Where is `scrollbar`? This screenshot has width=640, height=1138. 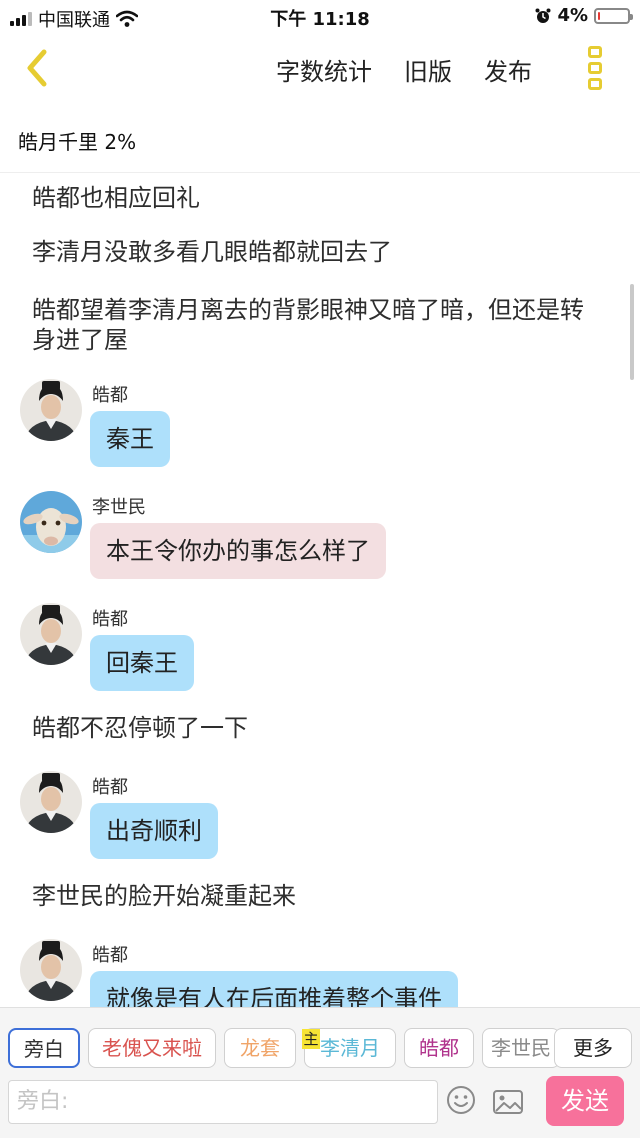
scrollbar is located at coordinates (632, 332).